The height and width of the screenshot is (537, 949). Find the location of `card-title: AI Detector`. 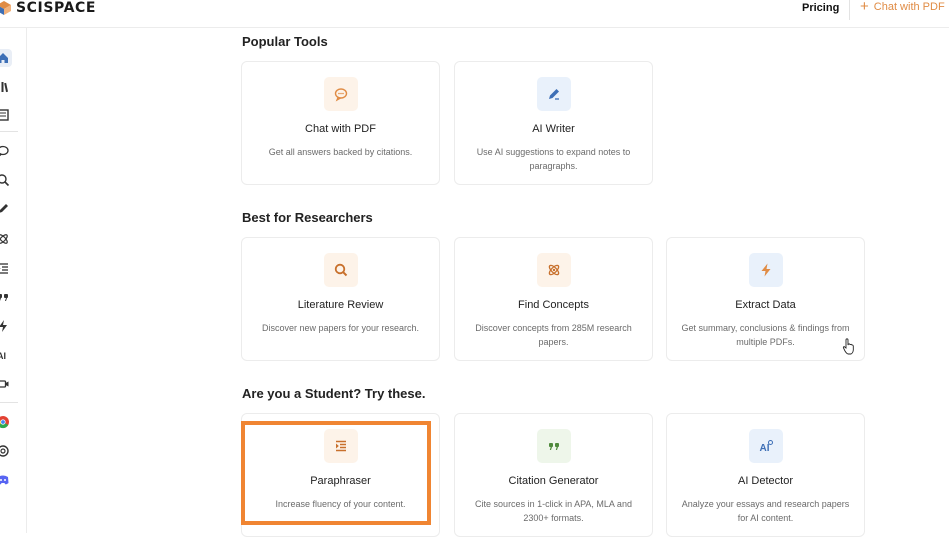

card-title: AI Detector is located at coordinates (765, 481).